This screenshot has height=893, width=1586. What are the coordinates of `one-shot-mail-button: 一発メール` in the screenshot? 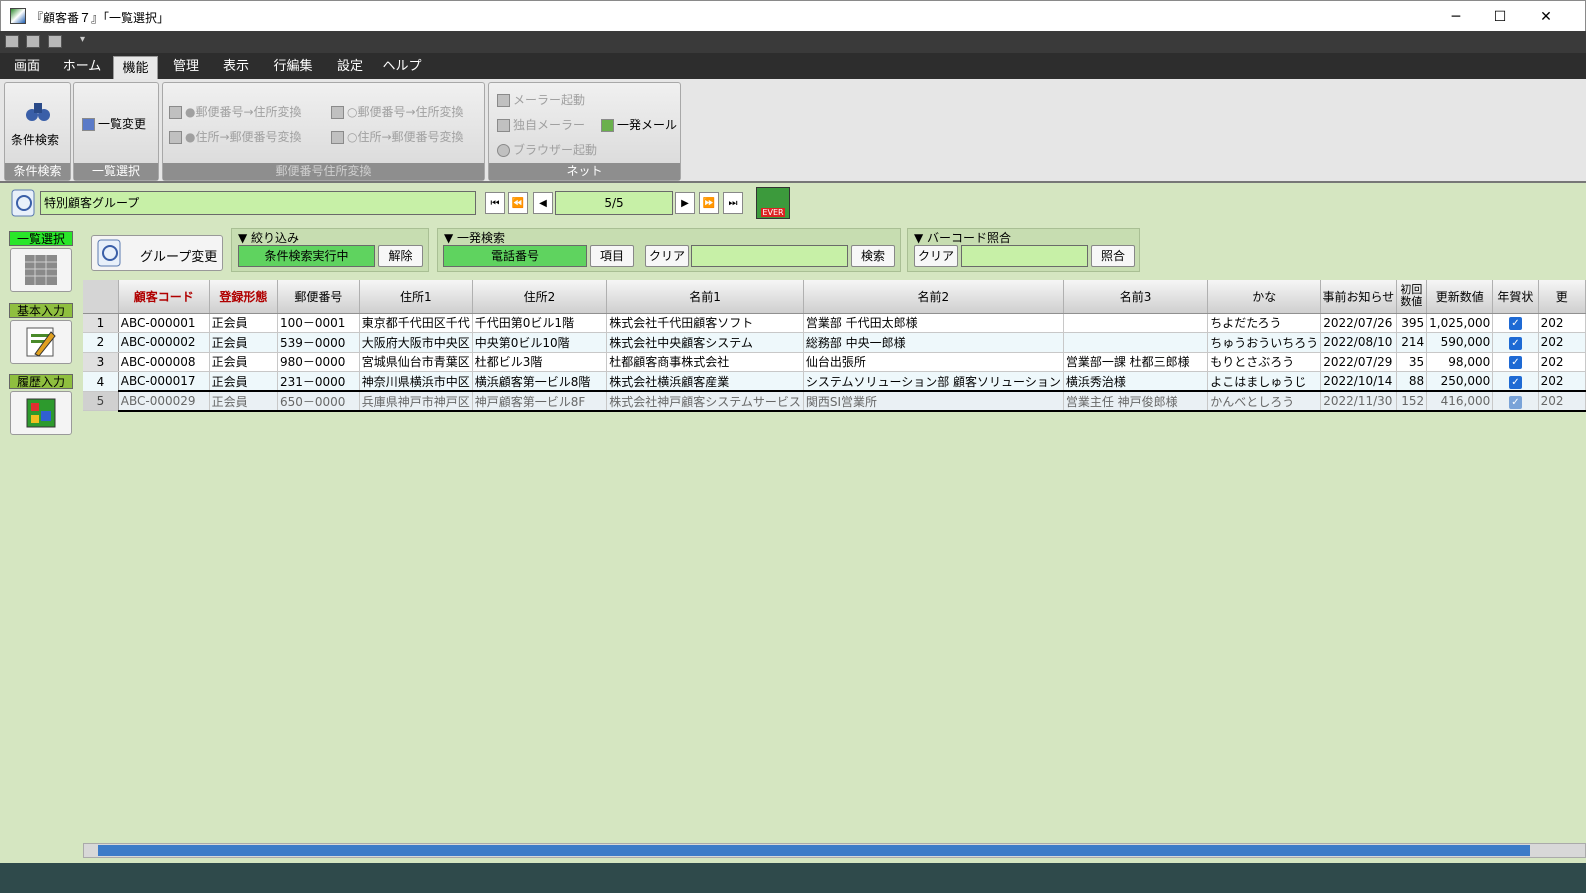 It's located at (639, 124).